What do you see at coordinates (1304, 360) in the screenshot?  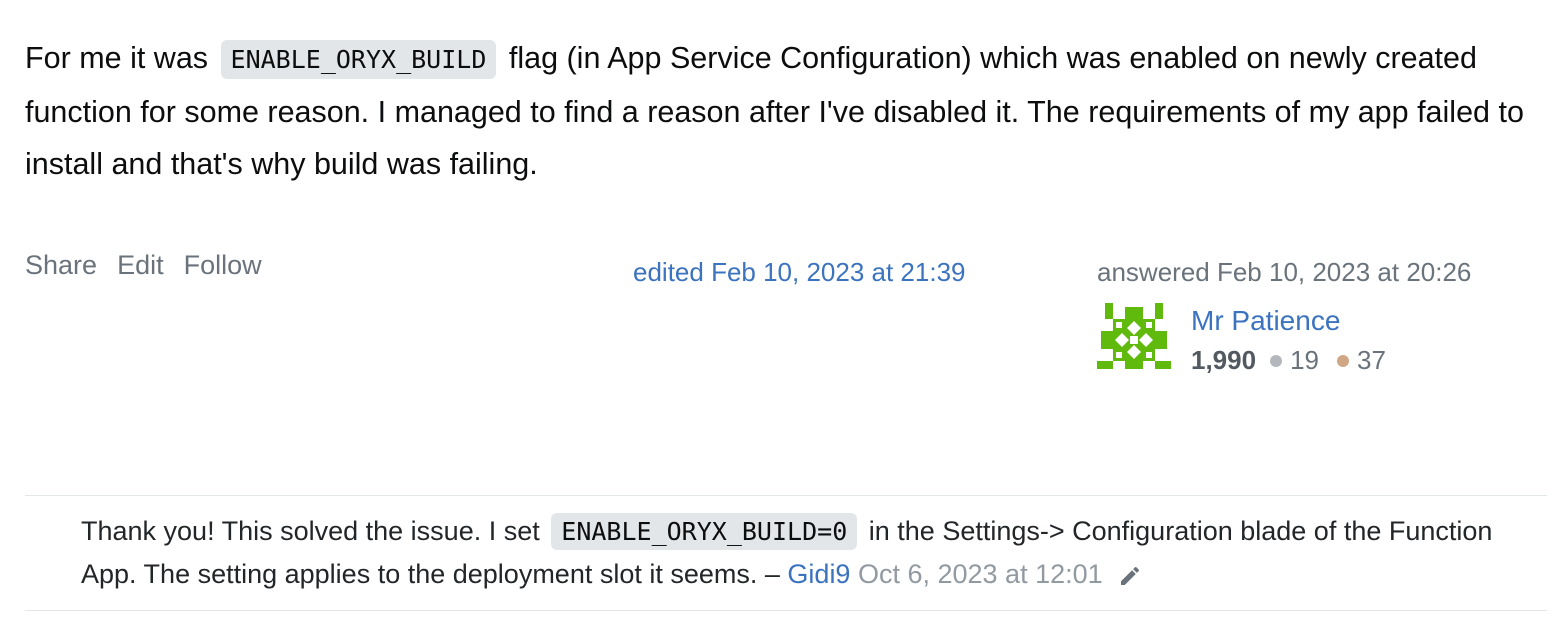 I see `silver-badge-count: 19` at bounding box center [1304, 360].